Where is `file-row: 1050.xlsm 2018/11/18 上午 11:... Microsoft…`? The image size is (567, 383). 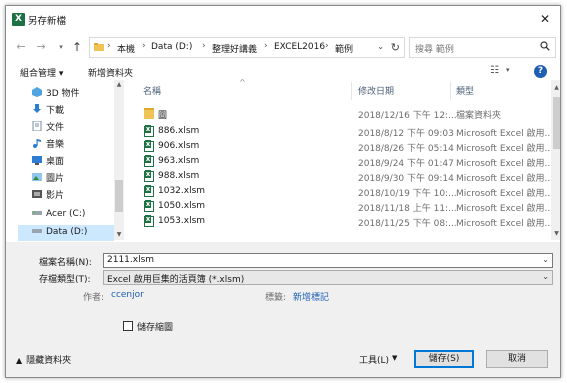 file-row: 1050.xlsm 2018/11/18 上午 11:... Microsoft… is located at coordinates (338, 206).